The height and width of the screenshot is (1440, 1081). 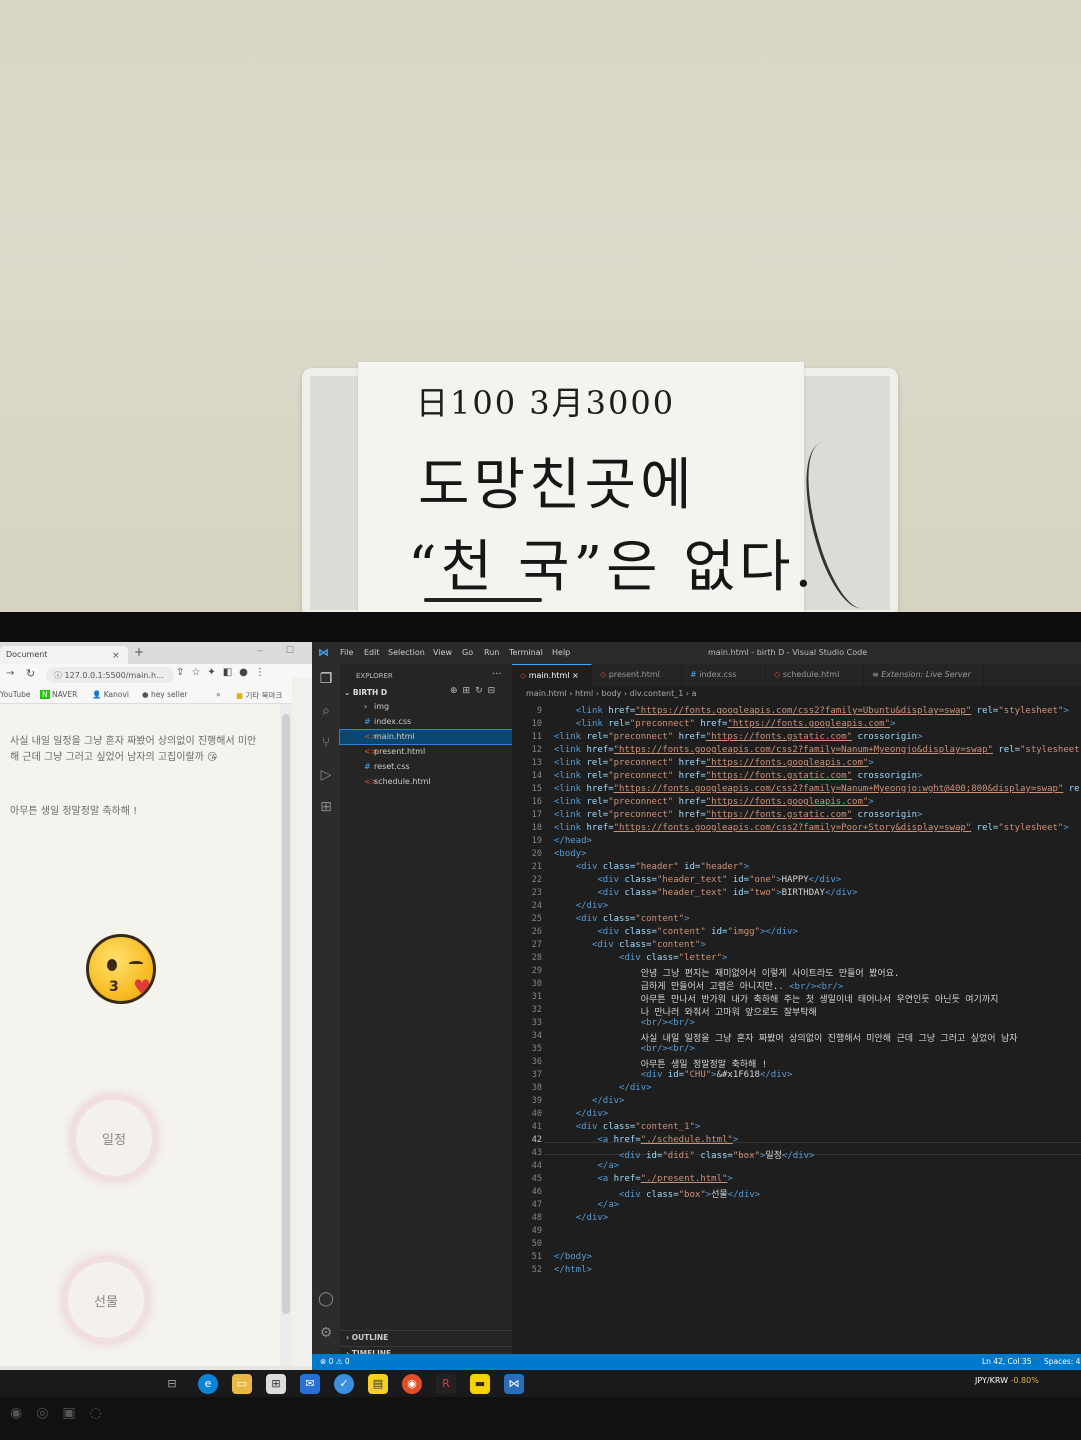 What do you see at coordinates (673, 1075) in the screenshot?
I see `code-line: <div id="CHU">&#x1F618</div>` at bounding box center [673, 1075].